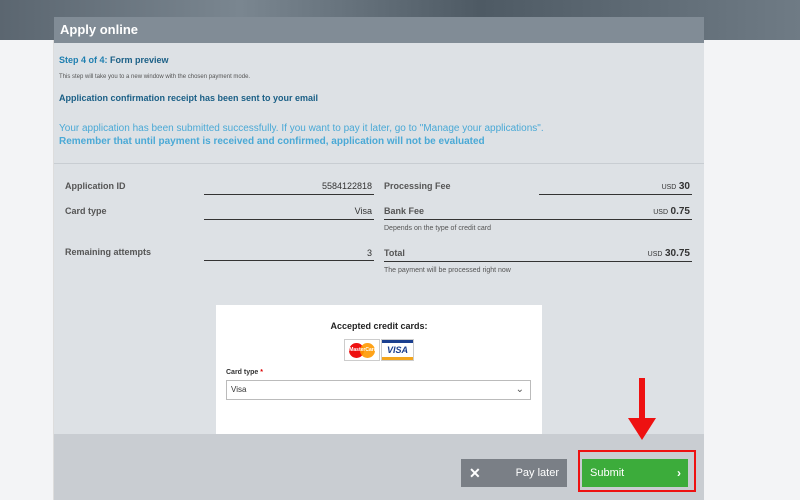  Describe the element at coordinates (289, 219) in the screenshot. I see `card-type-underline` at that location.